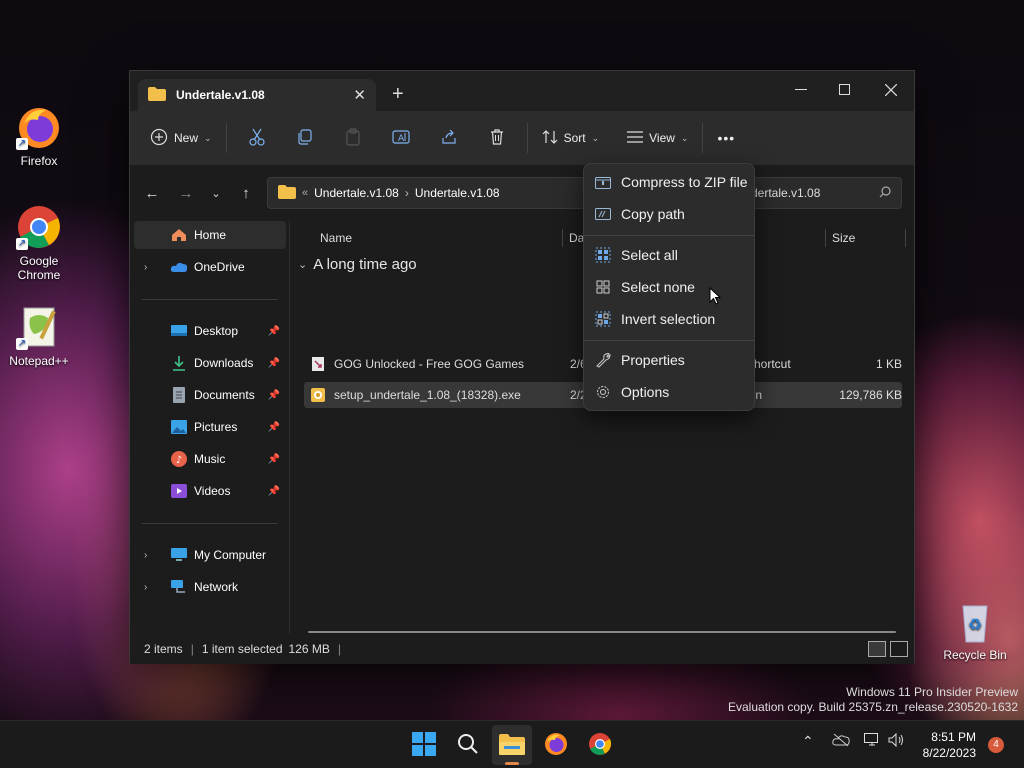  I want to click on back-button: ←, so click(152, 193).